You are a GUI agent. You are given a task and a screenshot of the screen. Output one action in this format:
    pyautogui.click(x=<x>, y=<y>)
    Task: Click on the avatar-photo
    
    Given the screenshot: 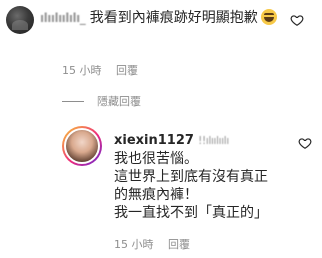 What is the action you would take?
    pyautogui.click(x=82, y=146)
    